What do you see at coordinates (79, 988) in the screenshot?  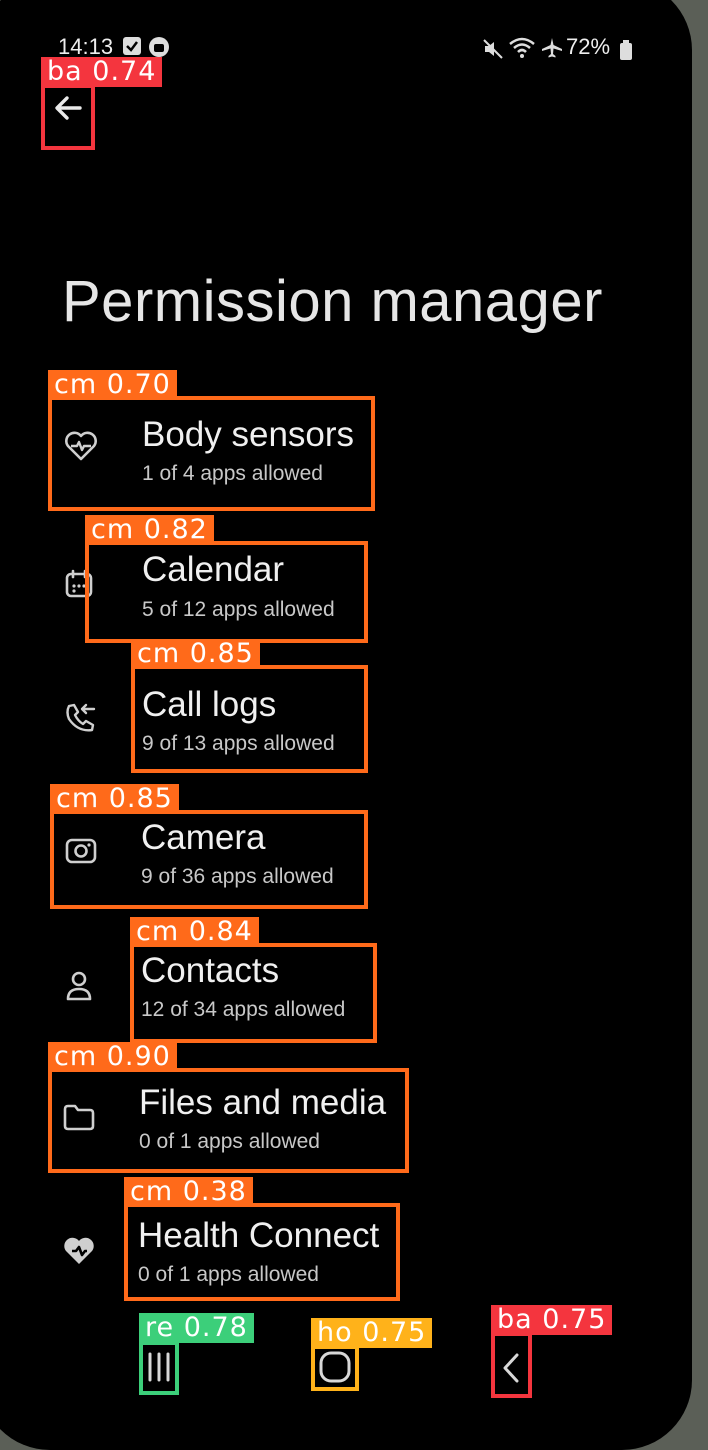 I see `person-icon` at bounding box center [79, 988].